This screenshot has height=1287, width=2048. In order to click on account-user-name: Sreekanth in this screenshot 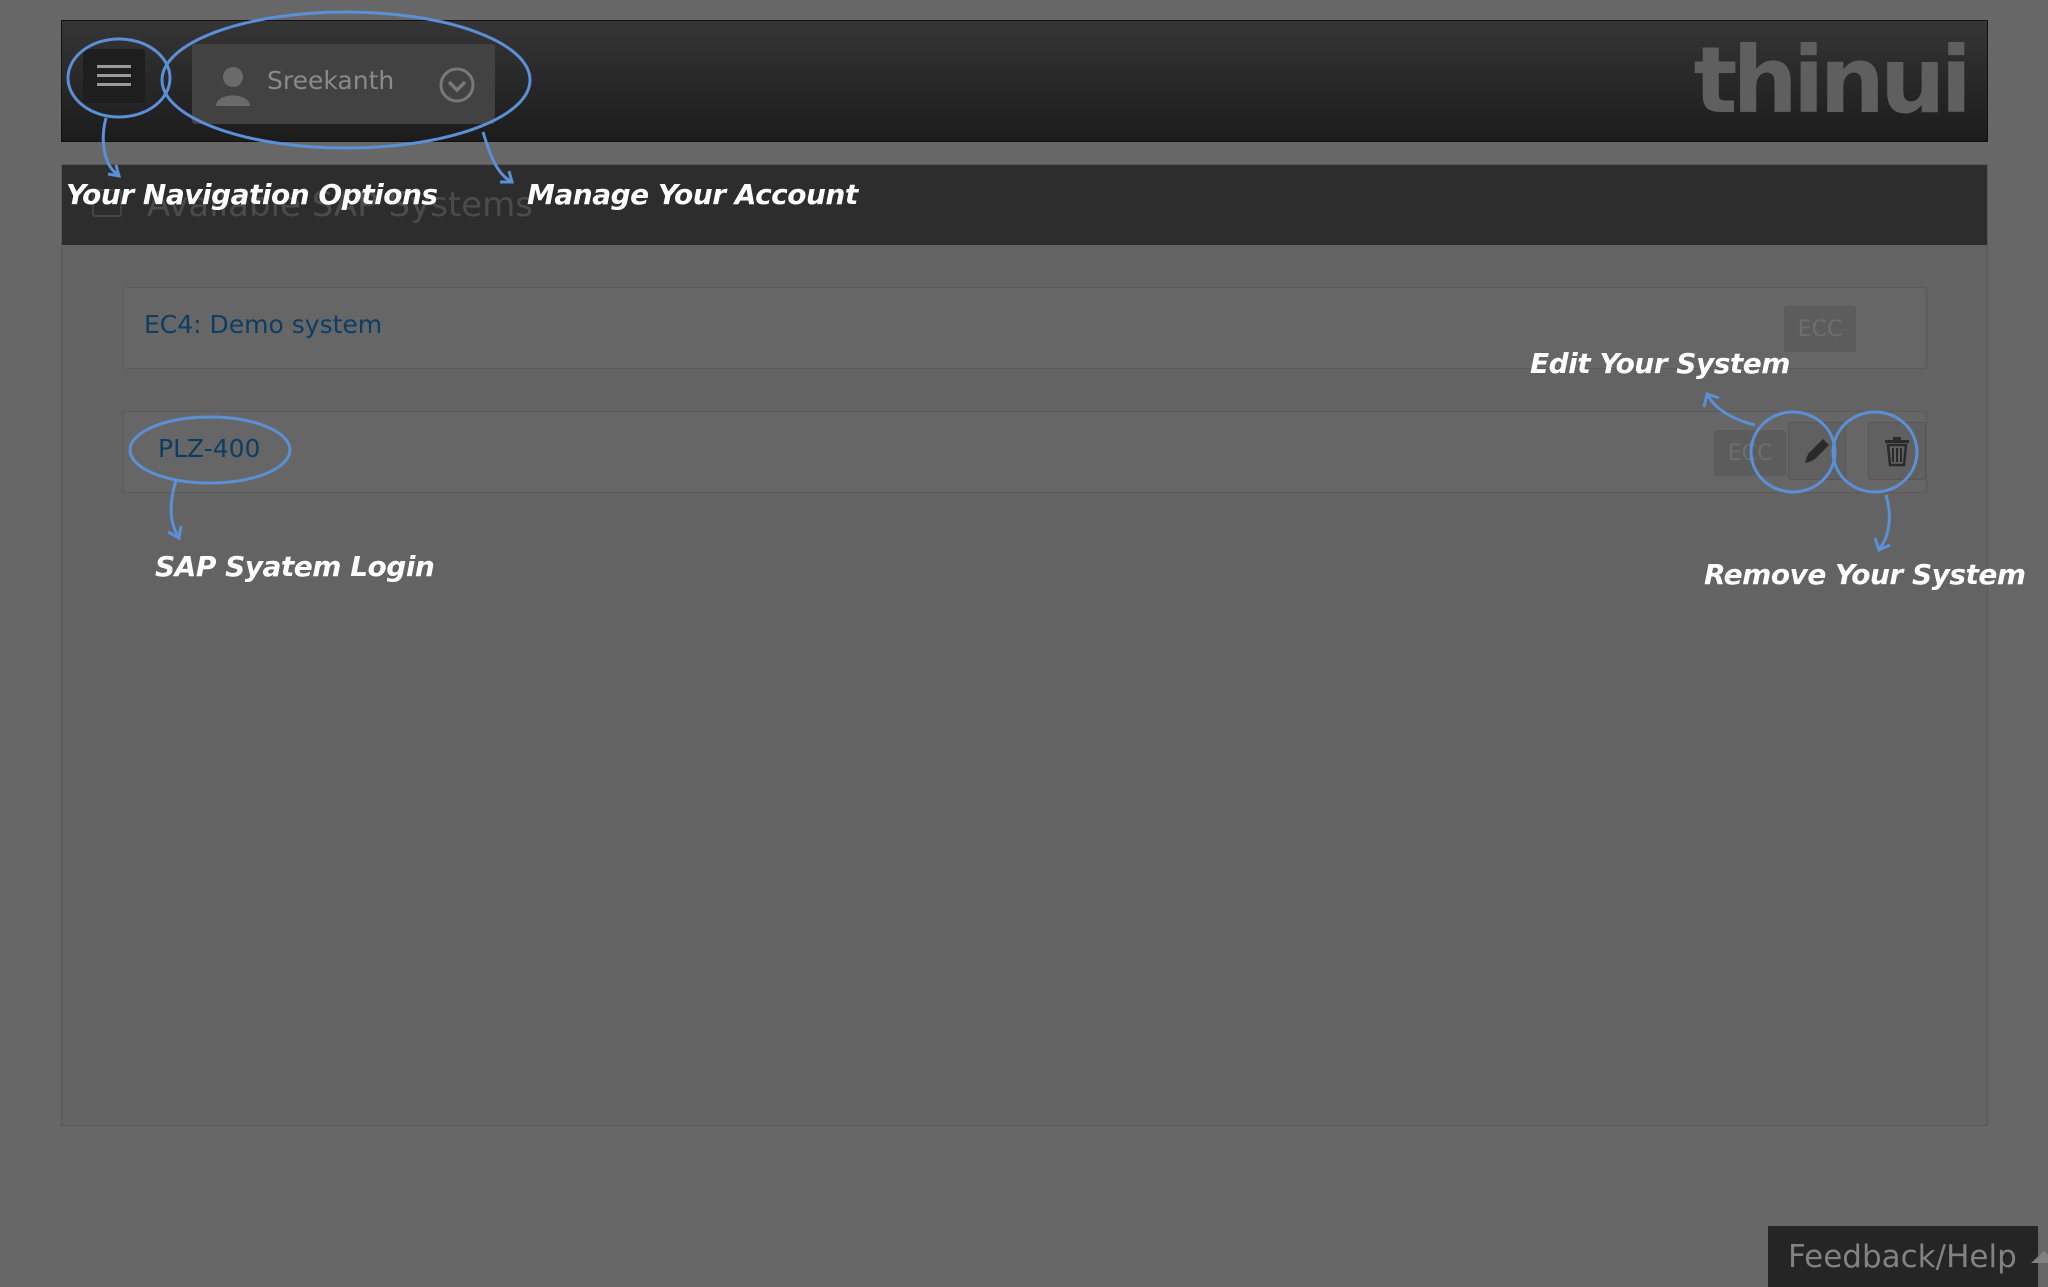, I will do `click(331, 80)`.